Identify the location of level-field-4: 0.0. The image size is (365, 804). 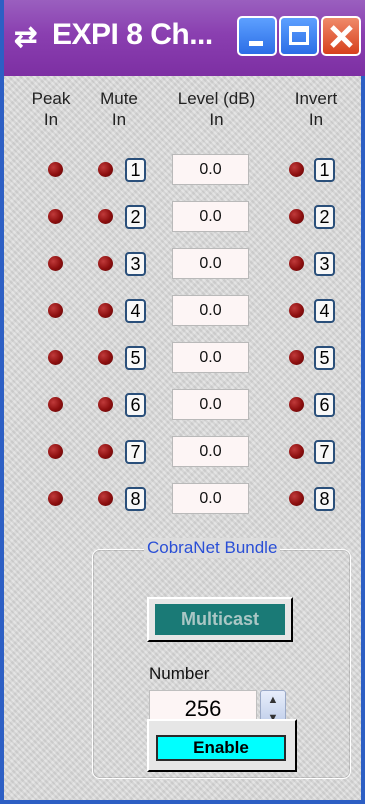
(210, 310).